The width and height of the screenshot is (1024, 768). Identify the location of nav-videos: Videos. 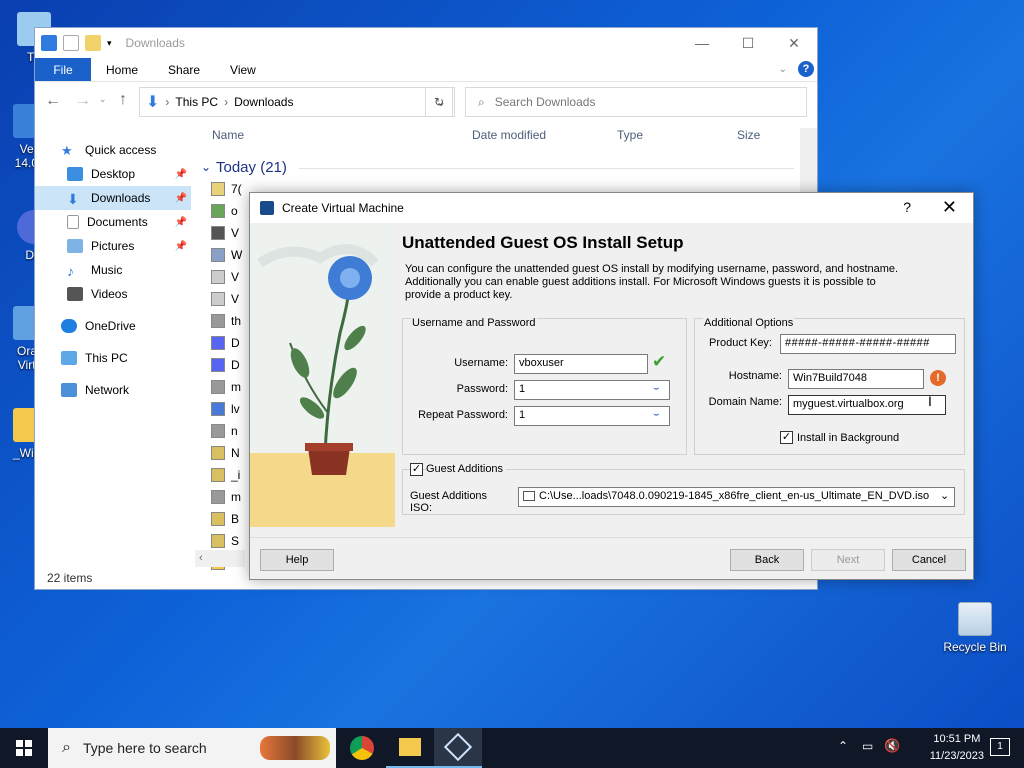
(113, 294).